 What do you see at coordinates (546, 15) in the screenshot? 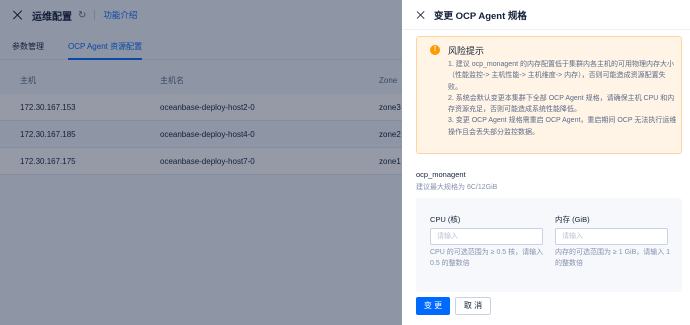
I see `drawer-header: 变更 OCP Agent 规格` at bounding box center [546, 15].